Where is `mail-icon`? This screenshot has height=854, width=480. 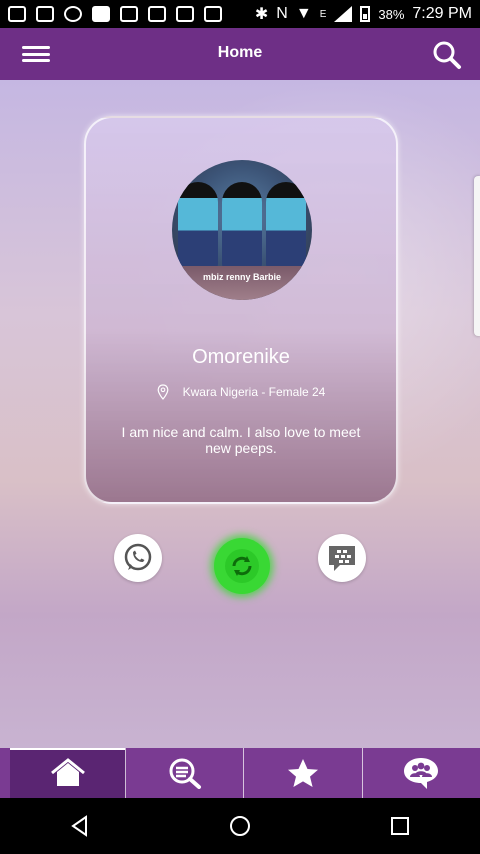
mail-icon is located at coordinates (185, 14).